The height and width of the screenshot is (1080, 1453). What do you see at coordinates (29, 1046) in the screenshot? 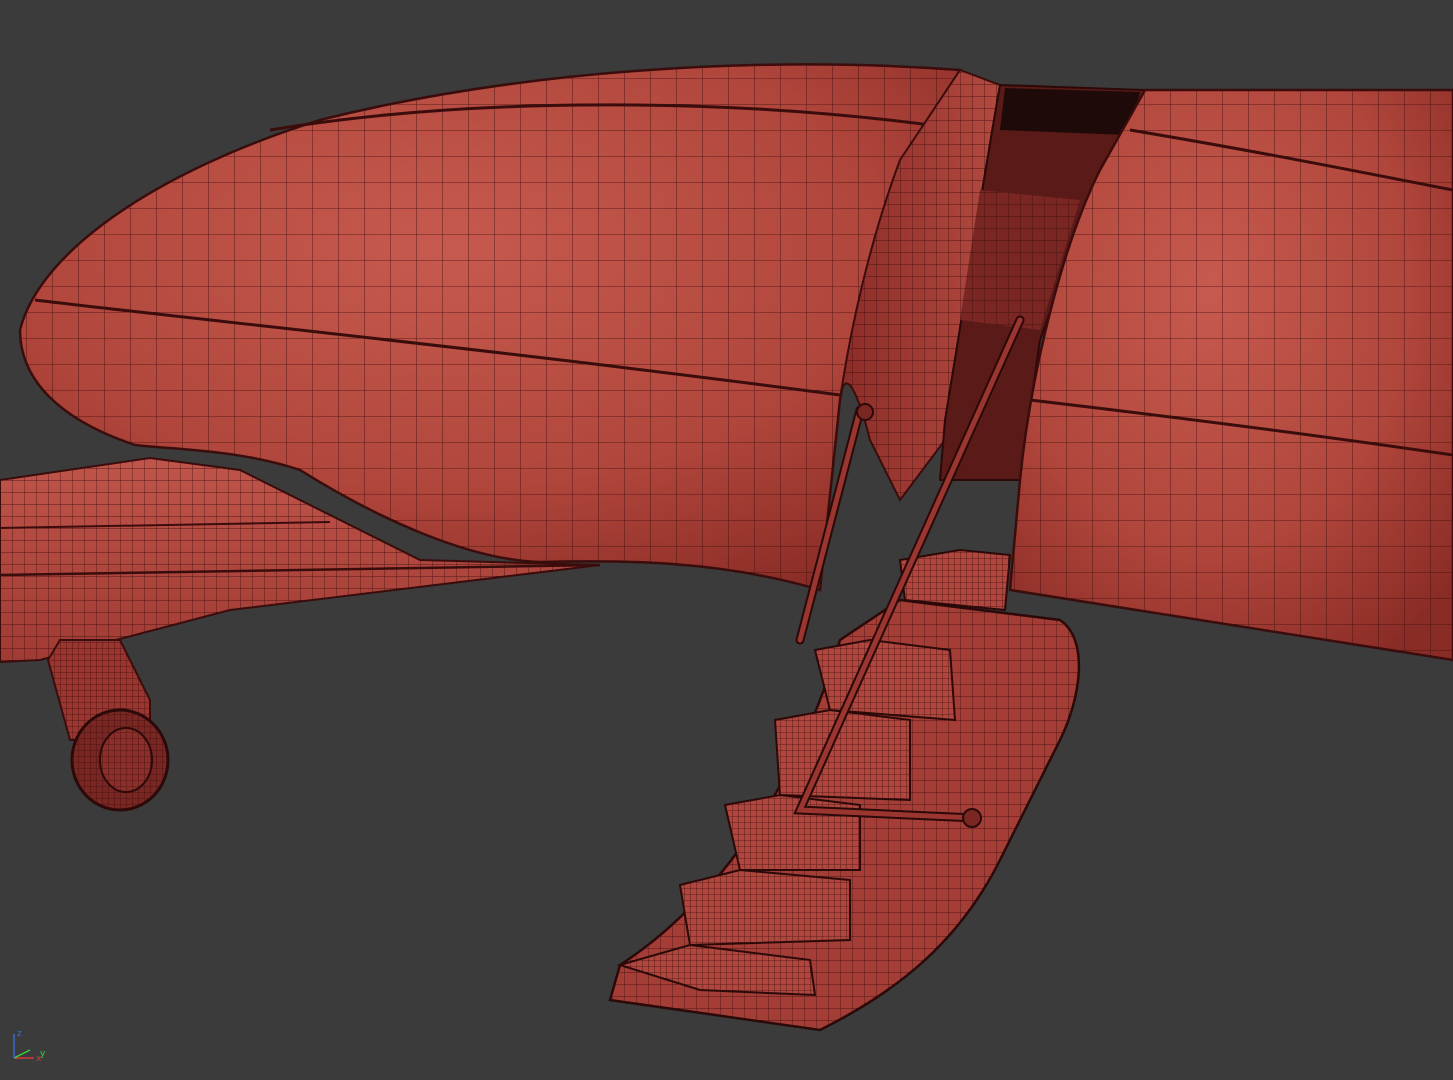
I see `axis-gizmo: x y z` at bounding box center [29, 1046].